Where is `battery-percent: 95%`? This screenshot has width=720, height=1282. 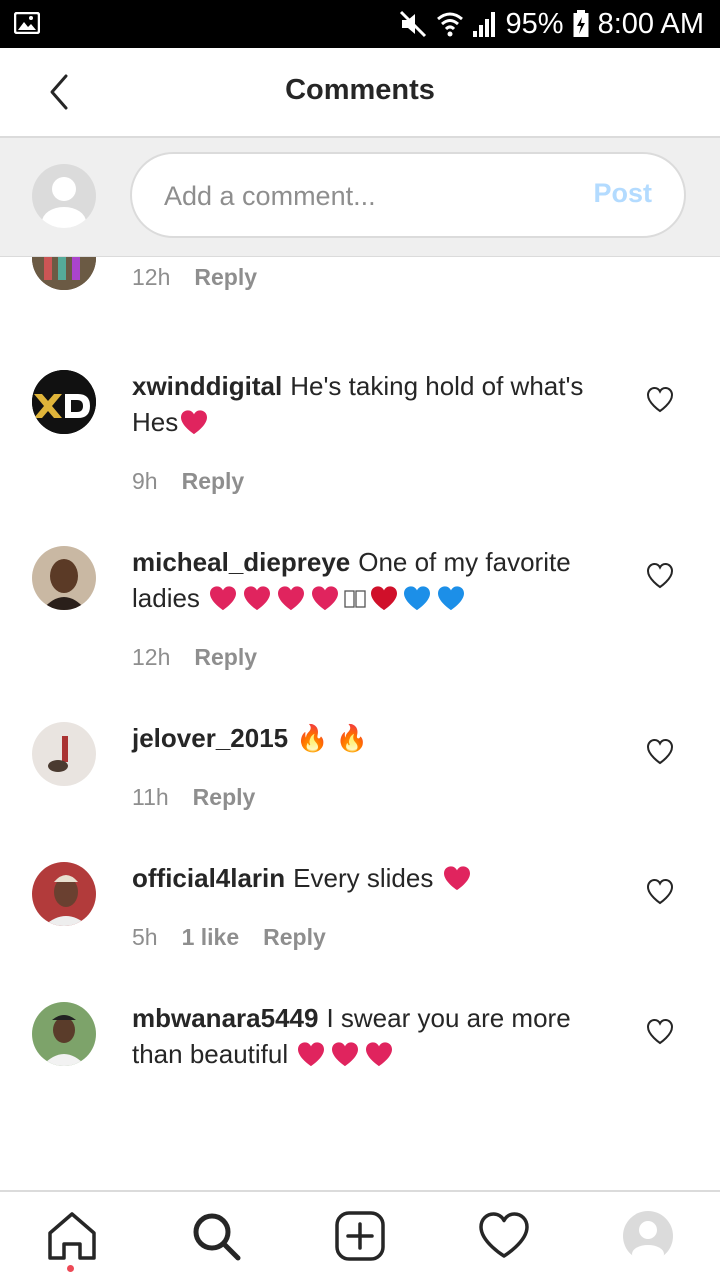 battery-percent: 95% is located at coordinates (534, 23).